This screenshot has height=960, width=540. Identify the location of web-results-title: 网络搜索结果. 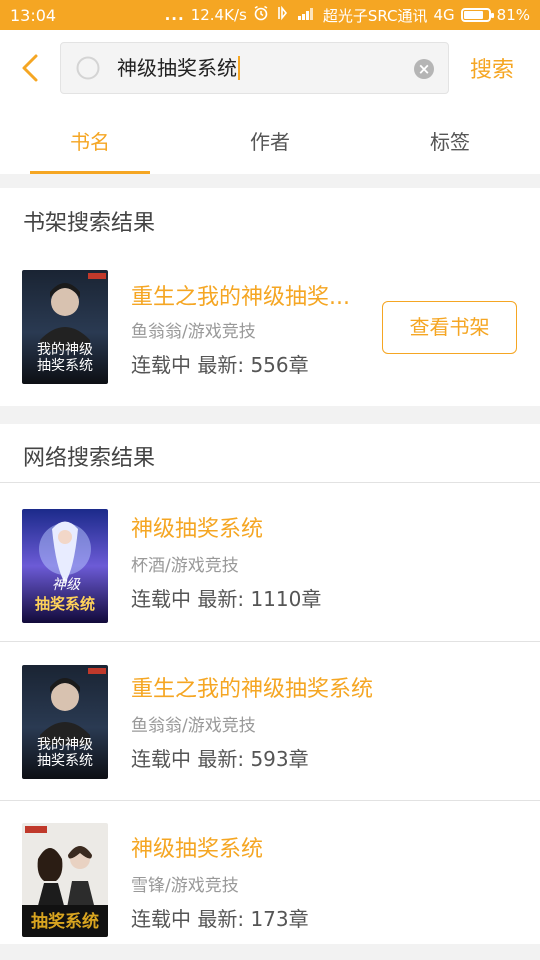
(89, 458).